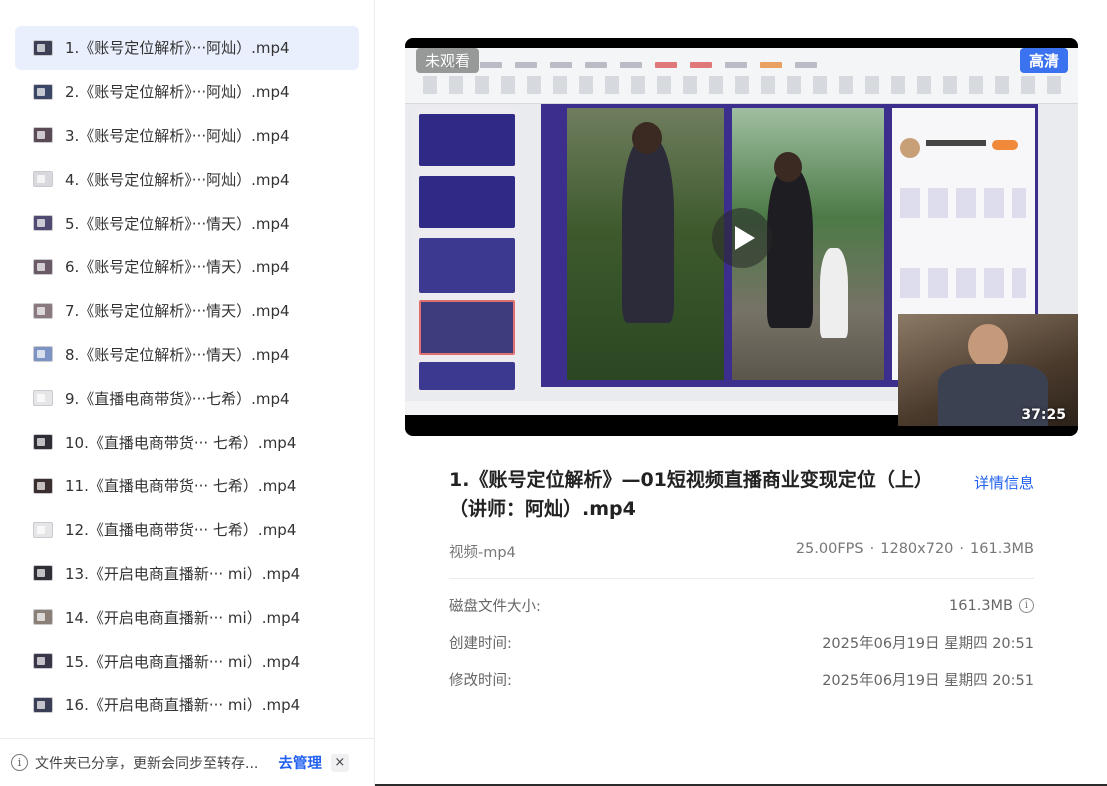  Describe the element at coordinates (928, 681) in the screenshot. I see `modified-time-value: 2025年06月19日 星期四 20:51` at that location.